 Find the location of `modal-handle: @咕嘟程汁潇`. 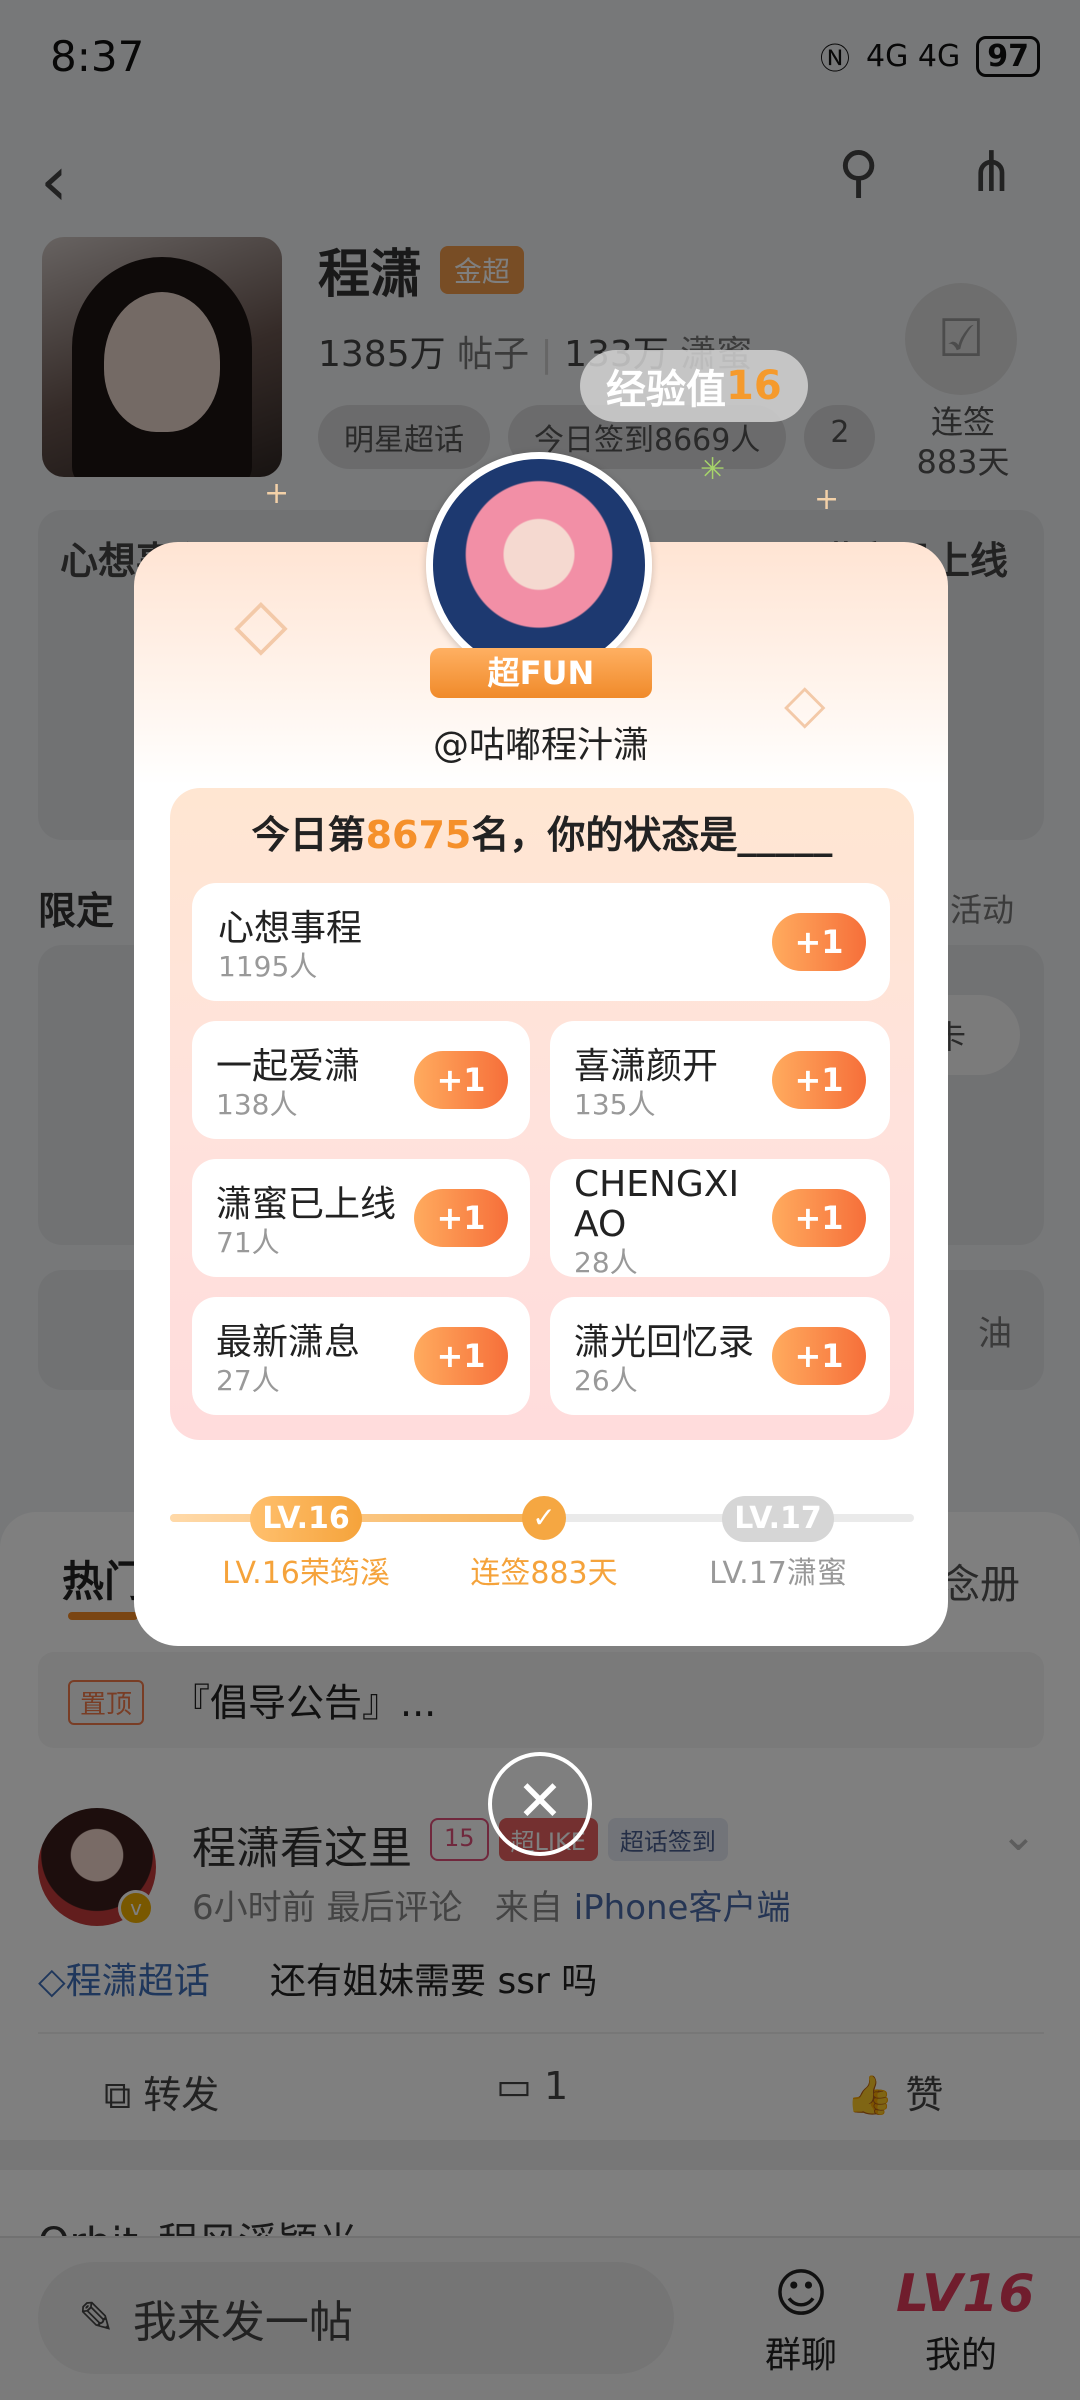

modal-handle: @咕嘟程汁潇 is located at coordinates (540, 745).